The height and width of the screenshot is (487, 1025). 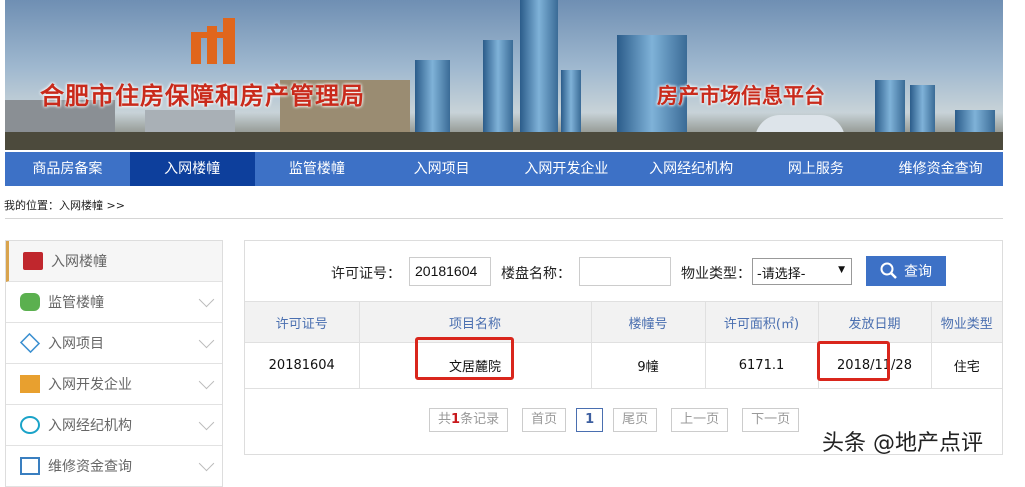 I want to click on sidebar-item: 维修资金查询, so click(x=114, y=466).